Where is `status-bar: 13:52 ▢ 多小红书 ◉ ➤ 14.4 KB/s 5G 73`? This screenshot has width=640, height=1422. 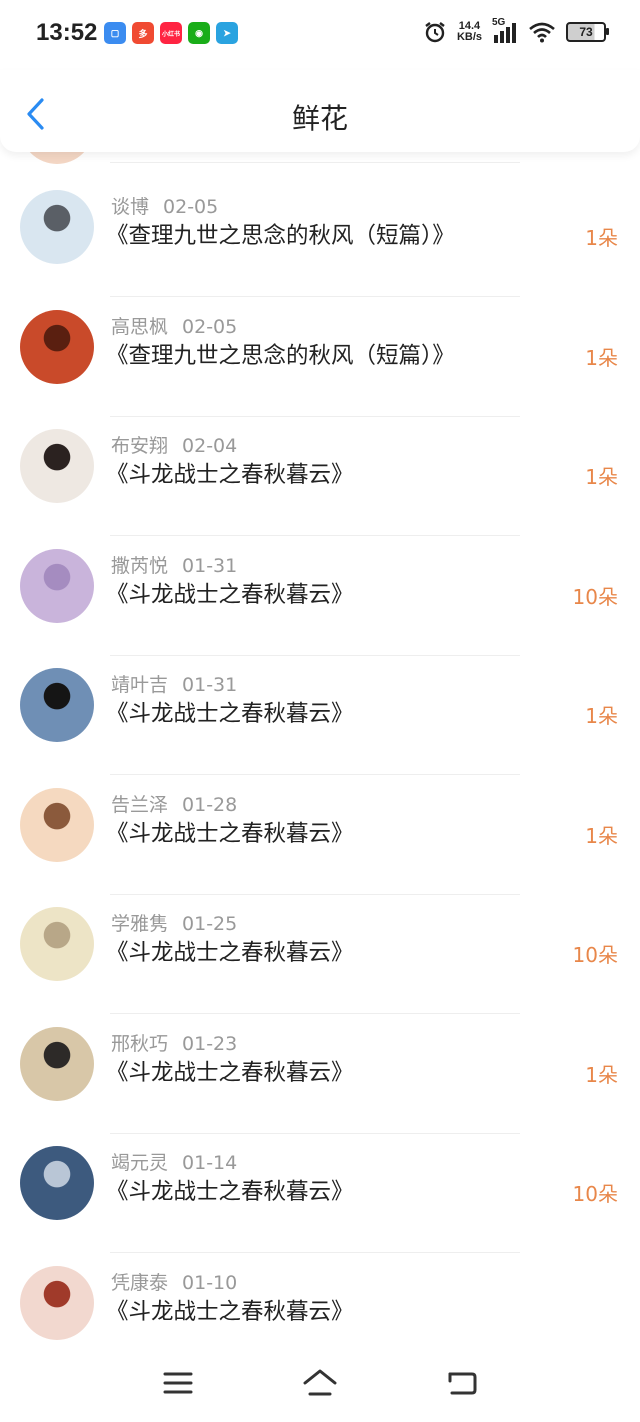 status-bar: 13:52 ▢ 多小红书 ◉ ➤ 14.4 KB/s 5G 73 is located at coordinates (320, 35).